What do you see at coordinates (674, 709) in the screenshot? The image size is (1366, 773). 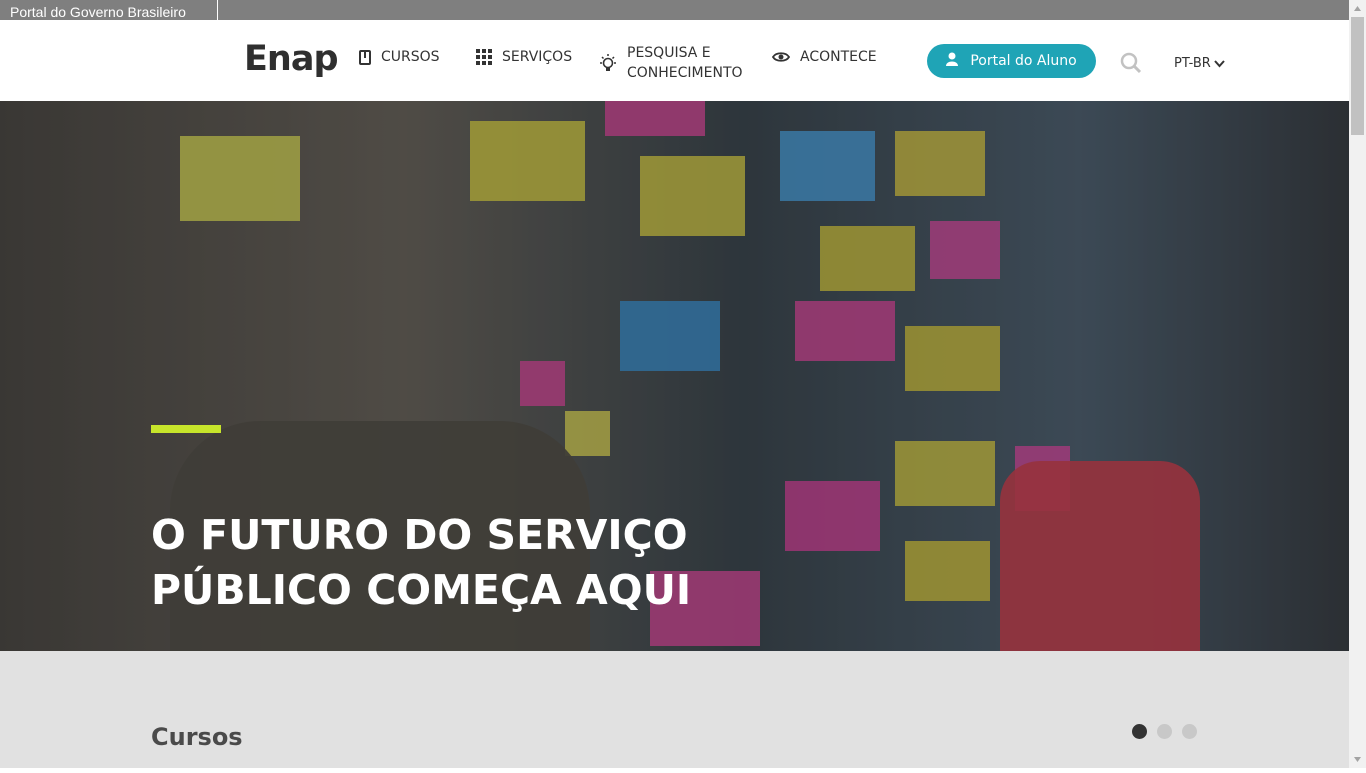 I see `courses-section: Cursos` at bounding box center [674, 709].